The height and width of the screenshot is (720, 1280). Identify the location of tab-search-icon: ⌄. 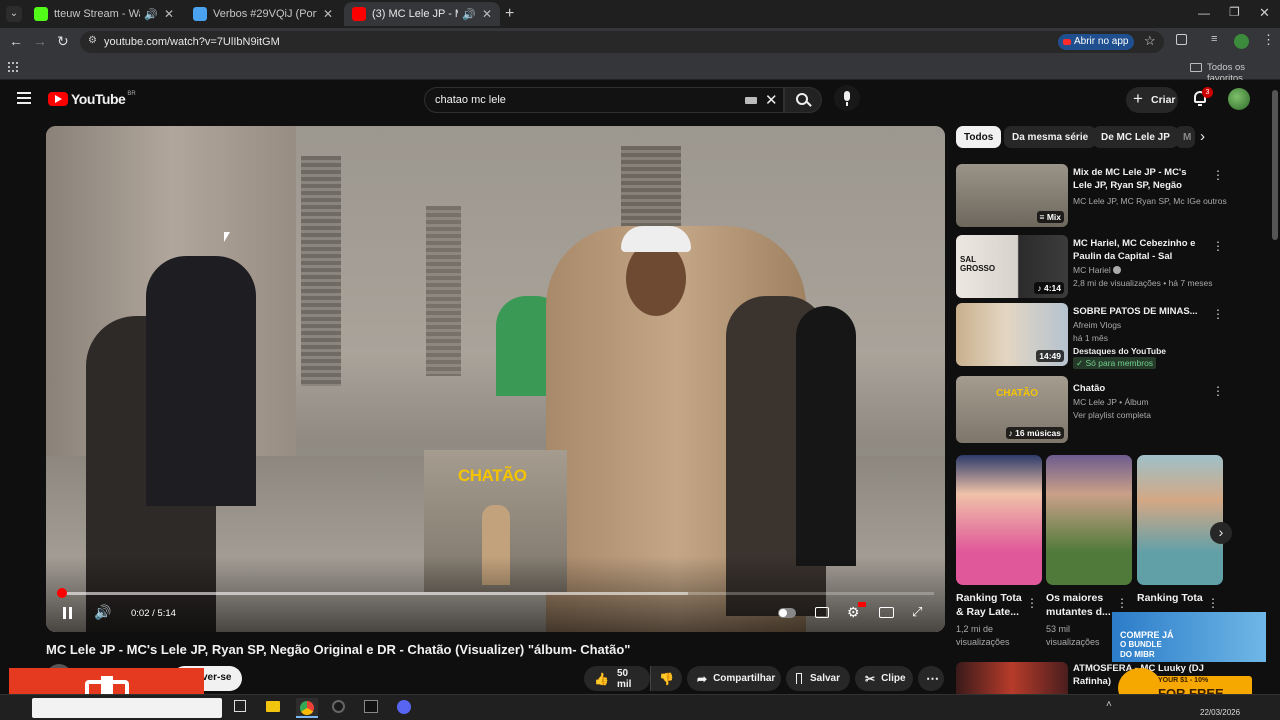
(14, 14).